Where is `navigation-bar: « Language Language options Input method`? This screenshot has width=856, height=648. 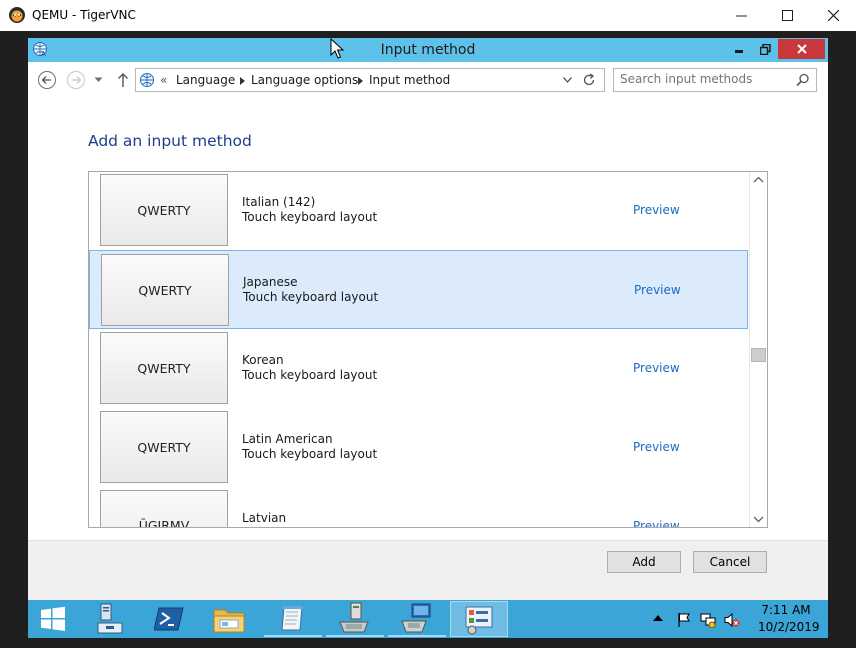
navigation-bar: « Language Language options Input method is located at coordinates (428, 80).